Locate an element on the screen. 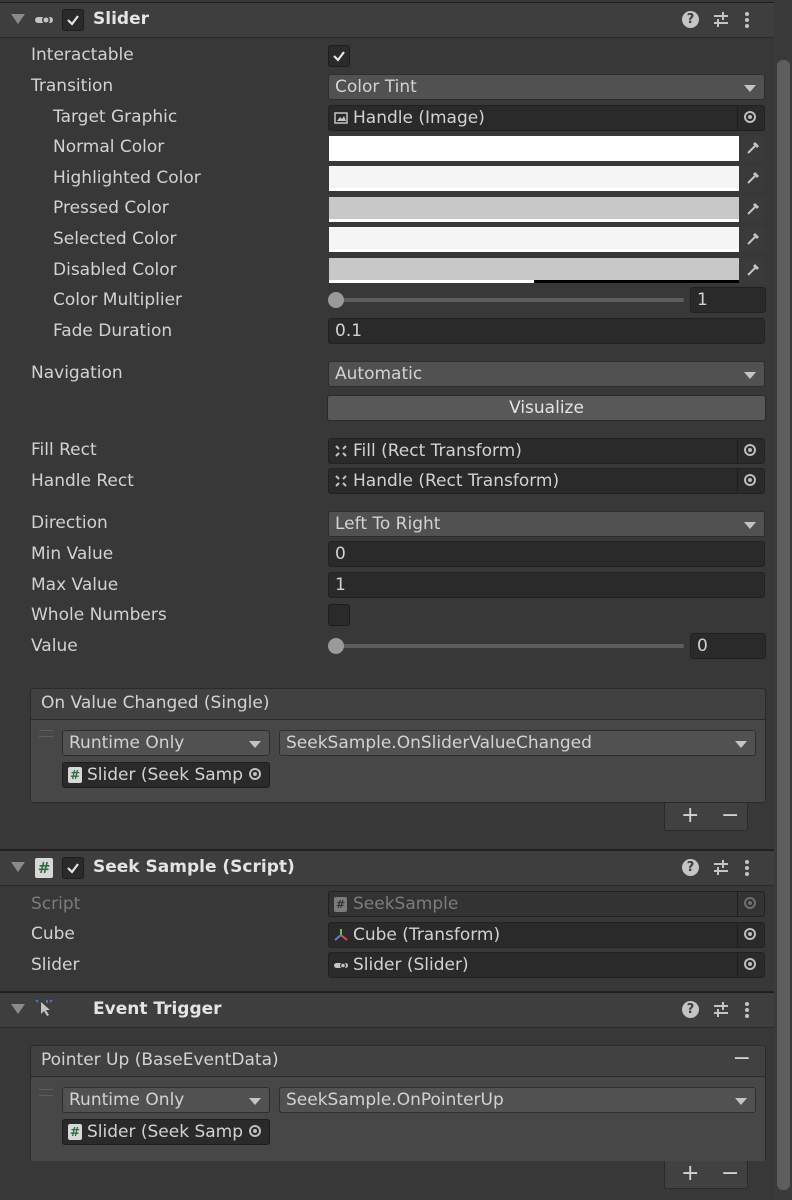 Image resolution: width=792 pixels, height=1200 pixels. slider-enabled-checkbox is located at coordinates (73, 20).